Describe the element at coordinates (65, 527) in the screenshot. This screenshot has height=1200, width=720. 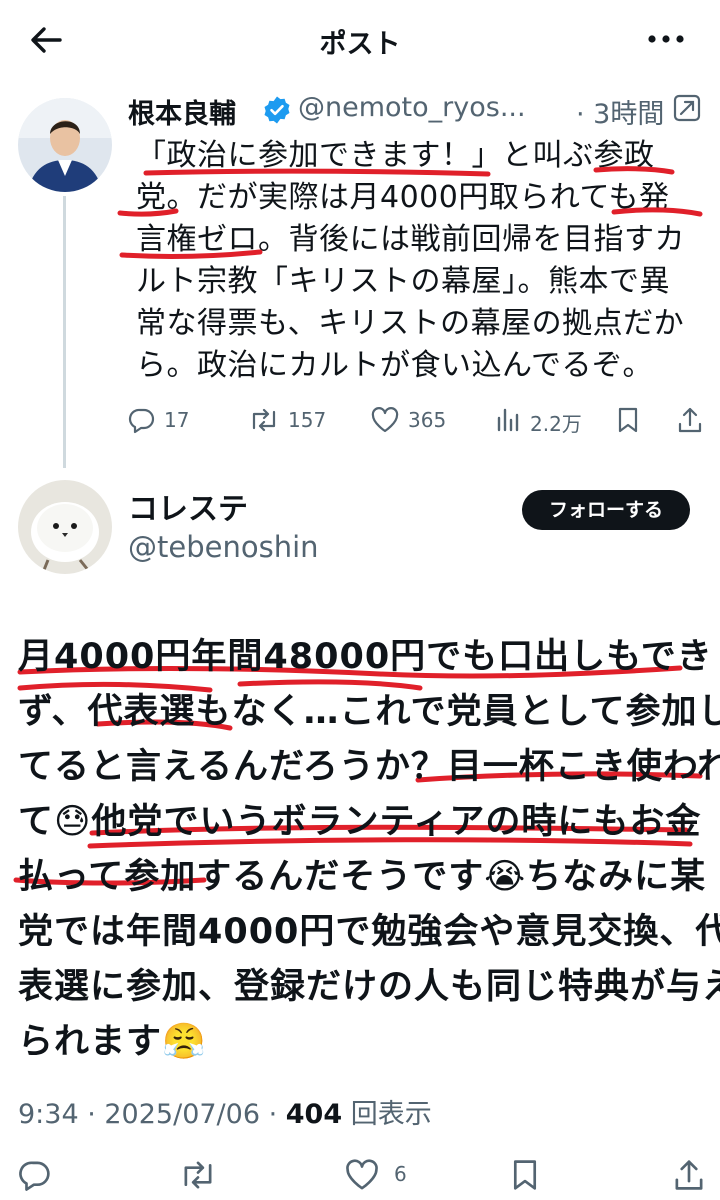
I see `avatar` at that location.